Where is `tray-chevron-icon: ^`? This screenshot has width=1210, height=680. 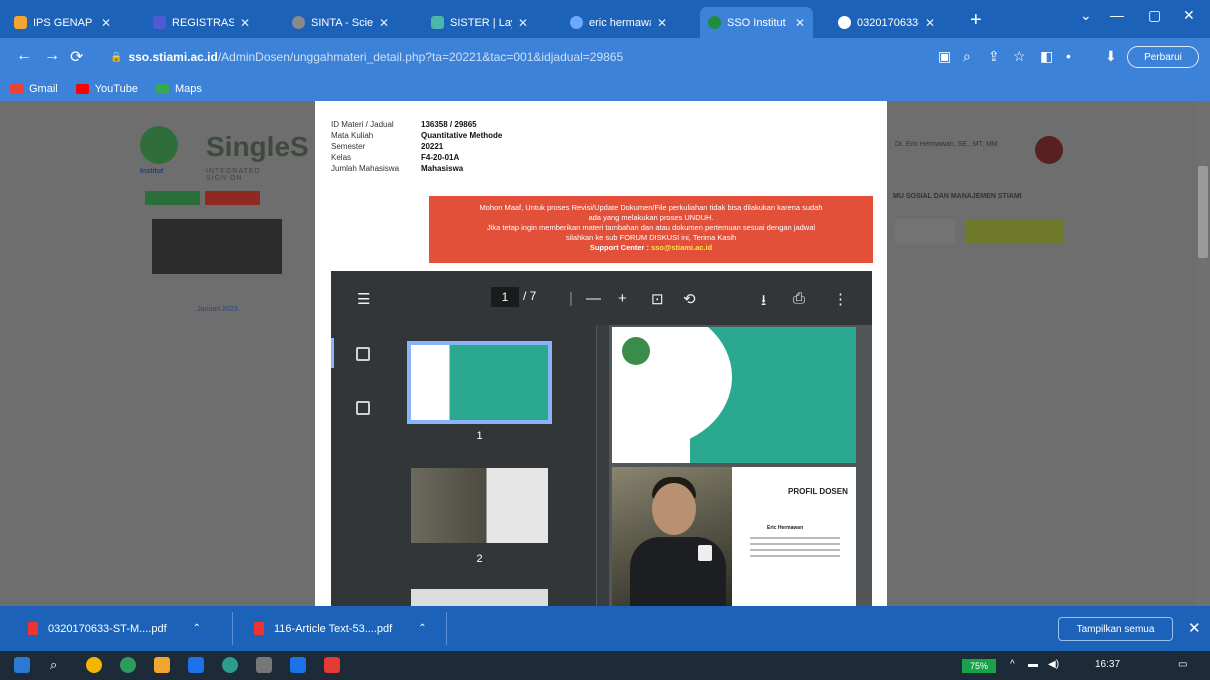 tray-chevron-icon: ^ is located at coordinates (1012, 664).